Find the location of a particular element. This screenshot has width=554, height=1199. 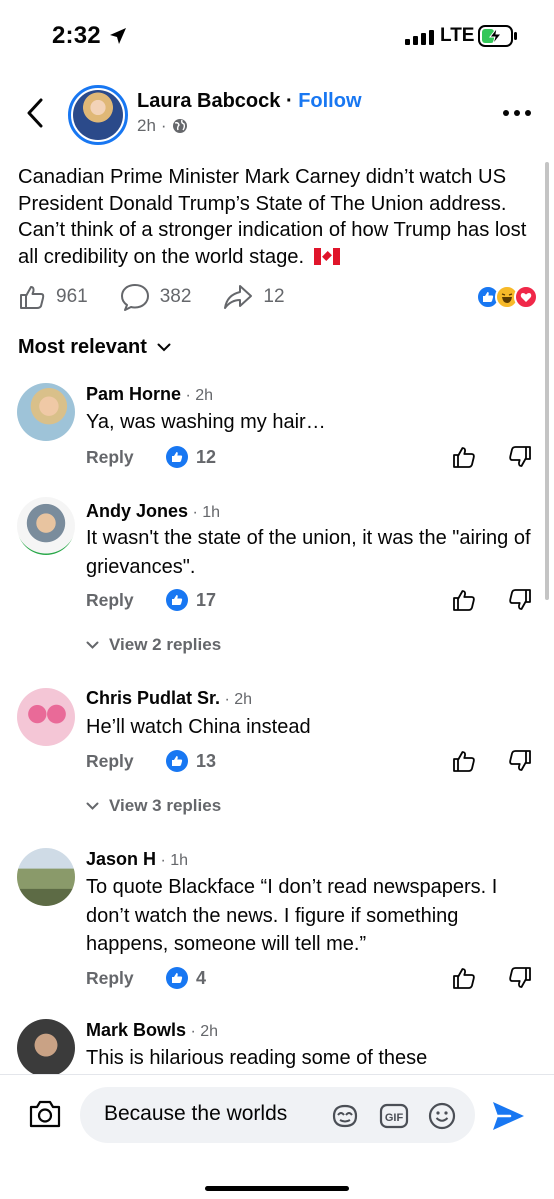

status-time: 2:32 is located at coordinates (76, 35).